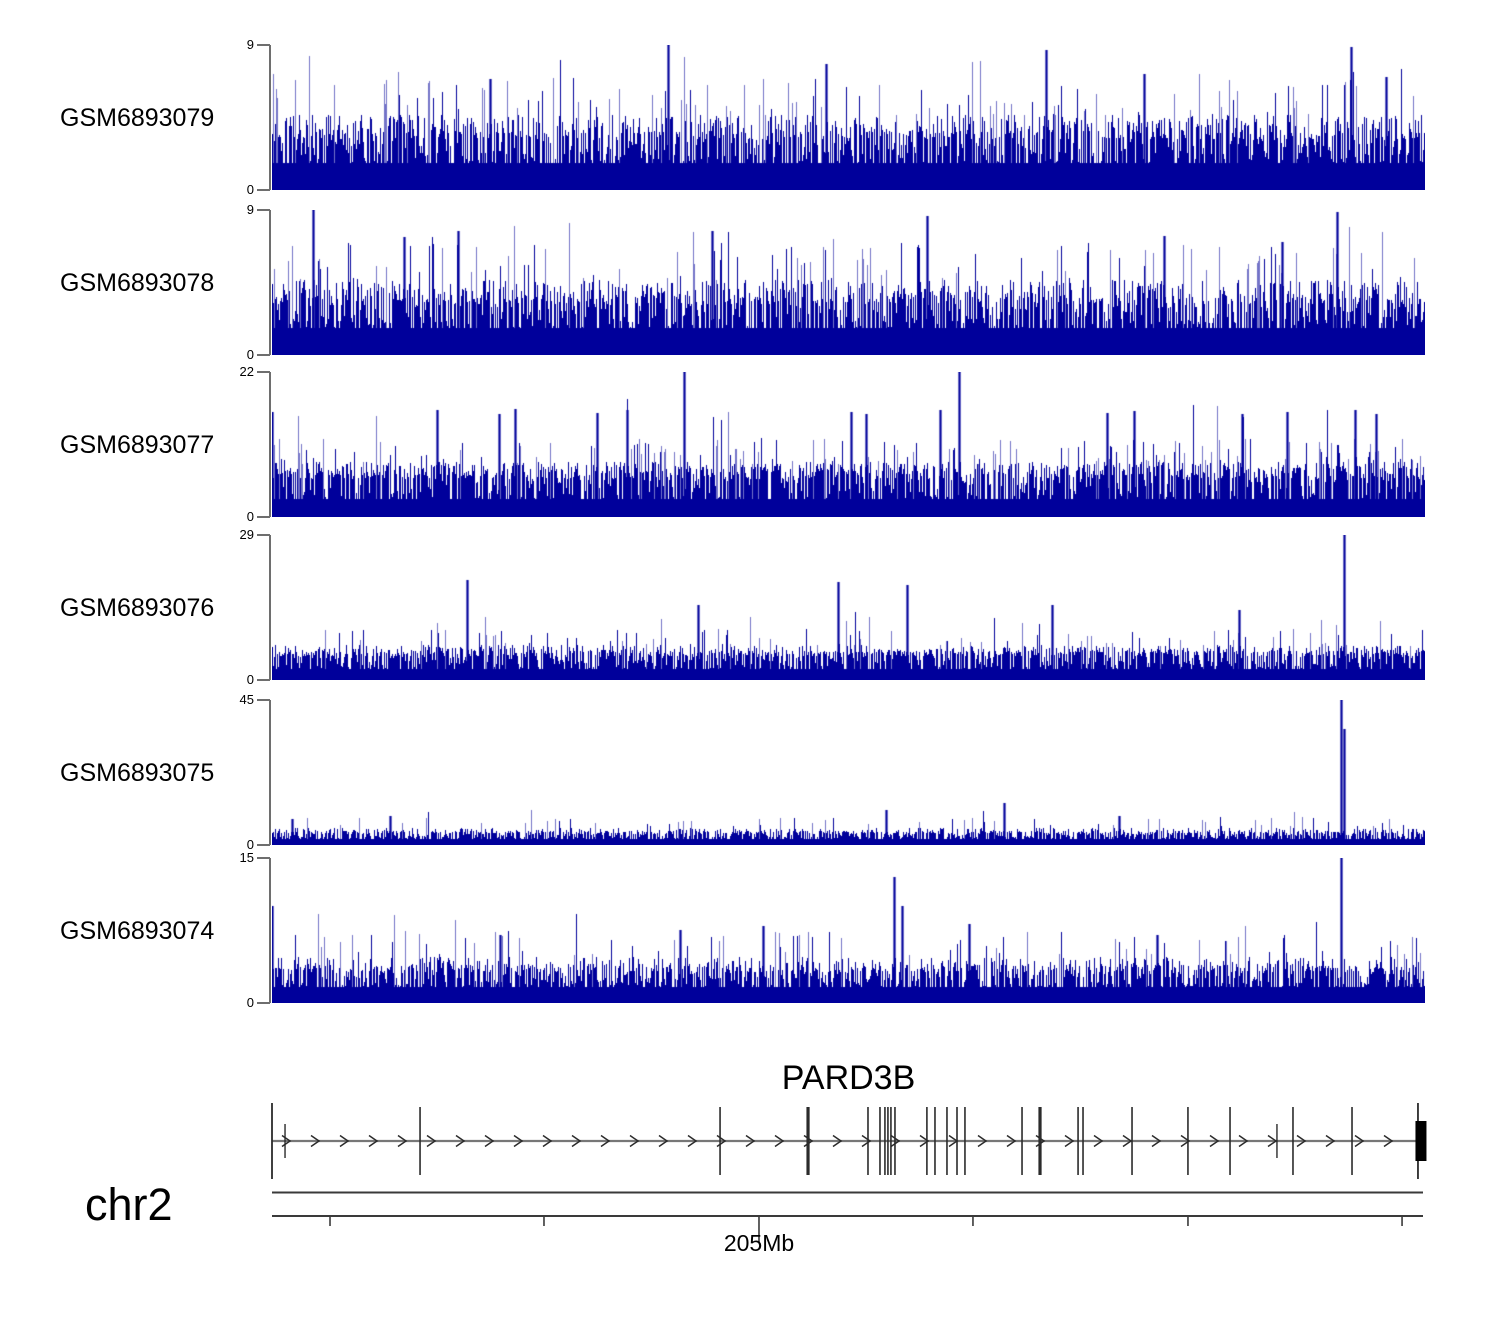  I want to click on track-label: GSM6893076, so click(137, 607).